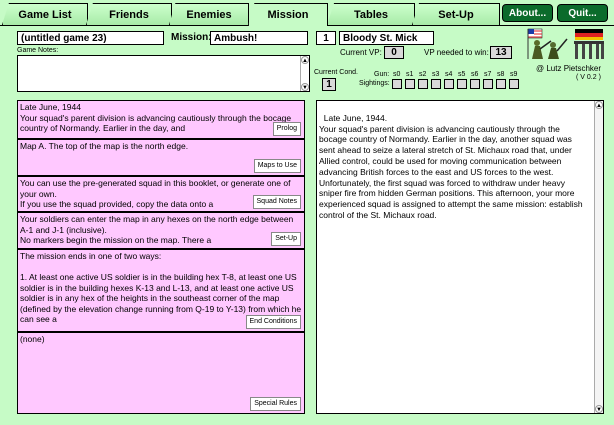 This screenshot has height=425, width=614. I want to click on set-up-button: Set-Up, so click(286, 238).